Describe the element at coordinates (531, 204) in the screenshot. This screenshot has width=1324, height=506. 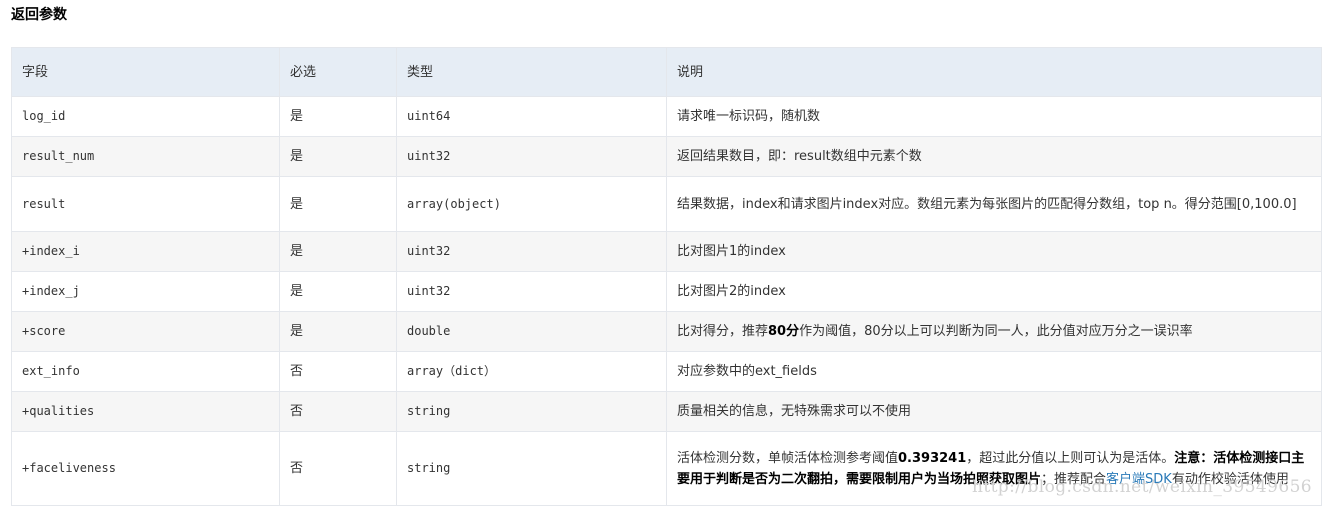
I see `type-cell: array(object)` at that location.